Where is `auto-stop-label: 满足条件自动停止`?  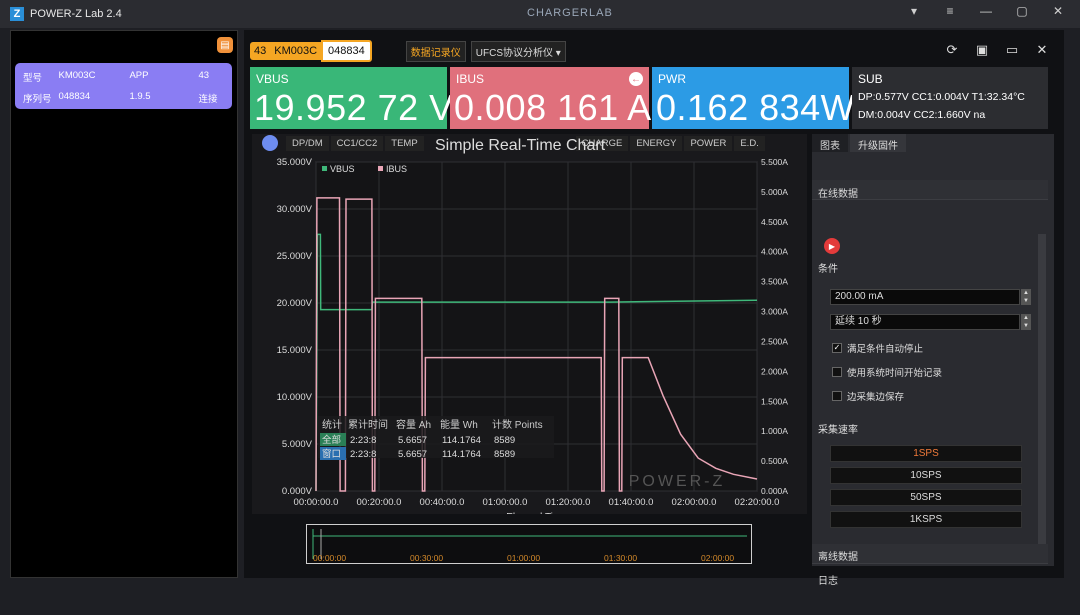
auto-stop-label: 满足条件自动停止 is located at coordinates (885, 349).